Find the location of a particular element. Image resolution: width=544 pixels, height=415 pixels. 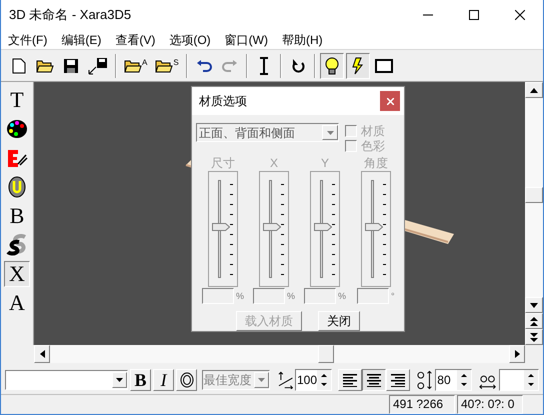

dialog-title: 材质选项 is located at coordinates (223, 101).